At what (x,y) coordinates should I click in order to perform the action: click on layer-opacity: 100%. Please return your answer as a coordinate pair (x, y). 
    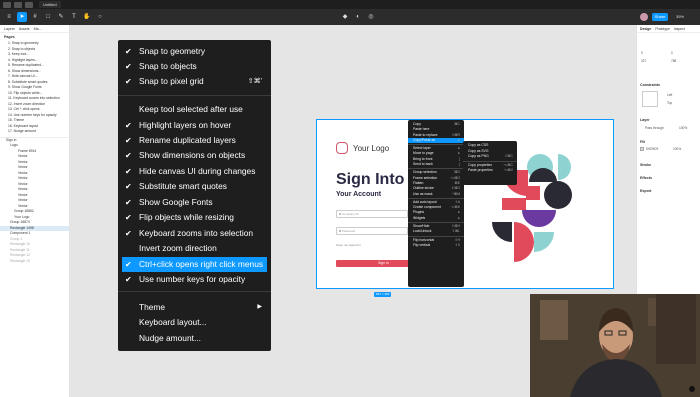
    Looking at the image, I should click on (683, 128).